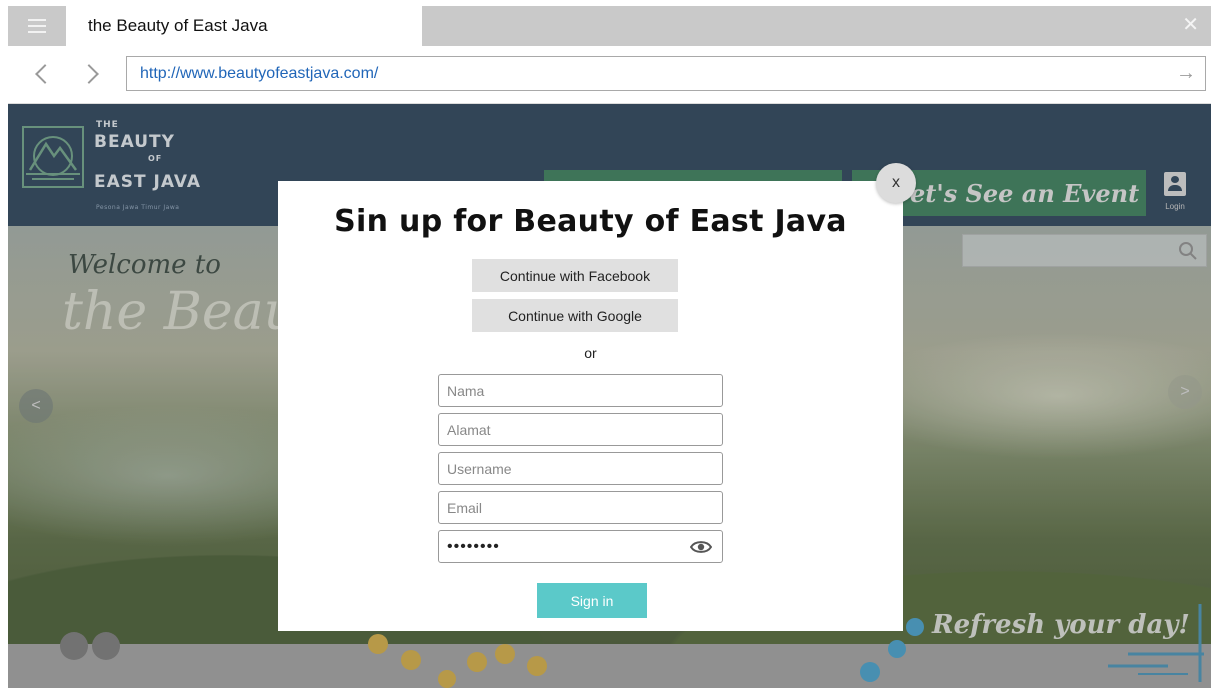  What do you see at coordinates (1186, 73) in the screenshot?
I see `go-arrow-icon: →` at bounding box center [1186, 73].